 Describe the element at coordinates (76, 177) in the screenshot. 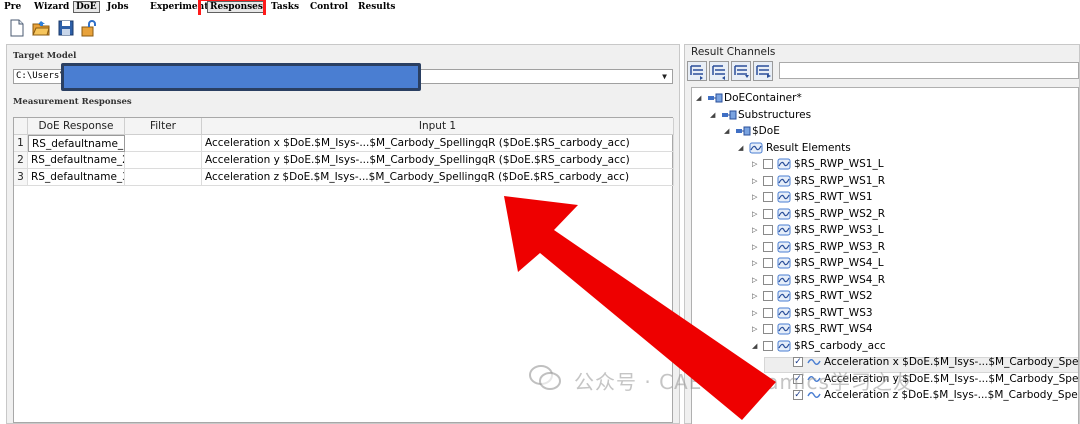

I see `table-cell-response-name: RS_defaultname_3` at that location.